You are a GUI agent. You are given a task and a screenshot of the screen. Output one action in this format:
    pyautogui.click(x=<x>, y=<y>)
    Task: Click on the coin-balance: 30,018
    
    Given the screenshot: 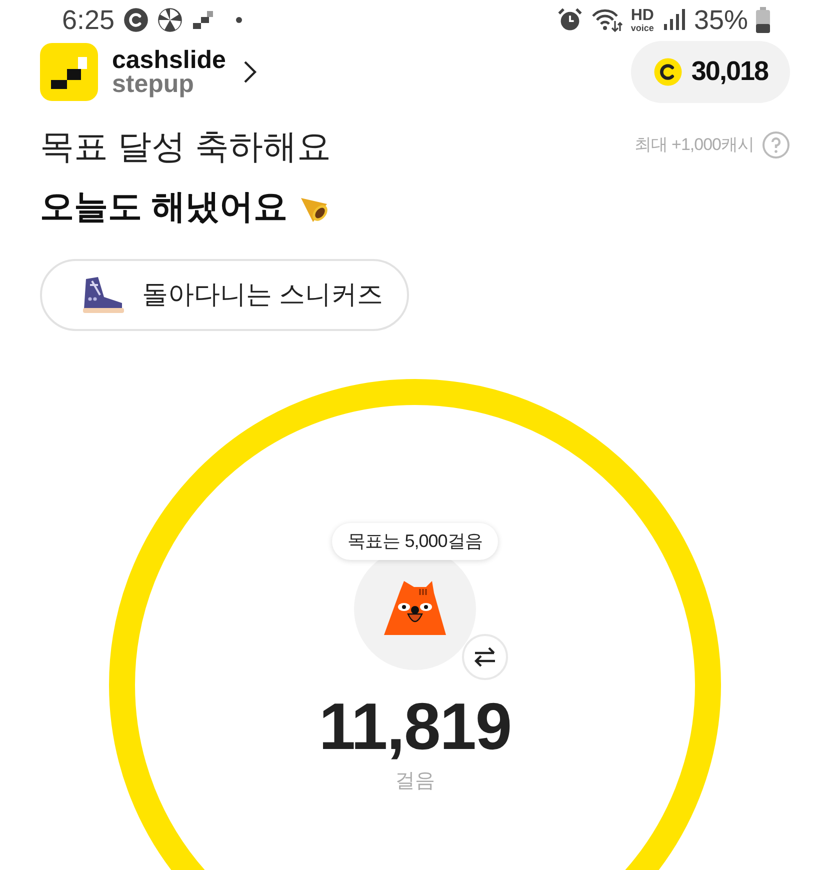 What is the action you would take?
    pyautogui.click(x=710, y=71)
    